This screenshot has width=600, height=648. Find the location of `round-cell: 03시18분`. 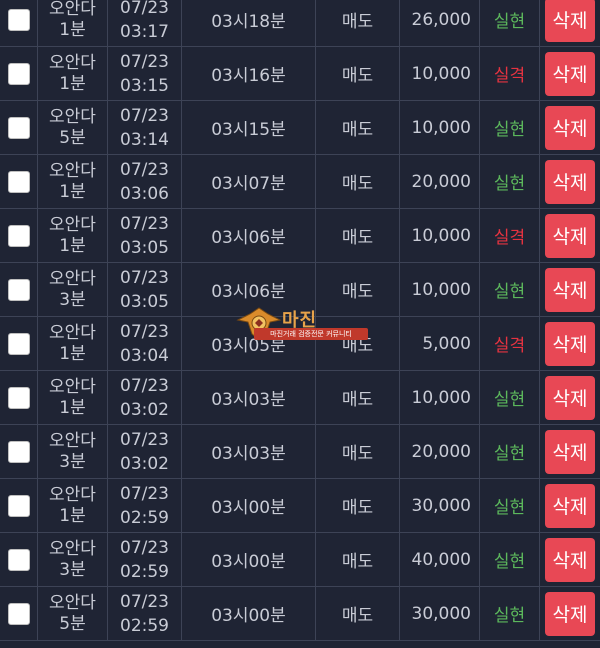

round-cell: 03시18분 is located at coordinates (249, 23).